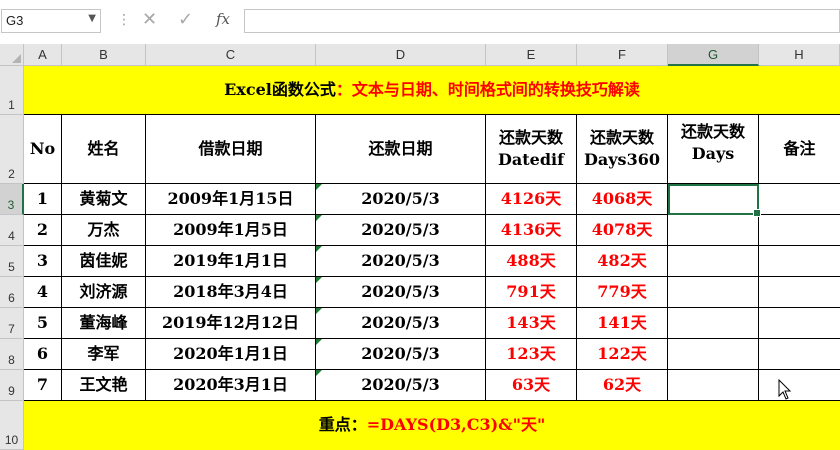  I want to click on cancel-icon: ✕, so click(149, 19).